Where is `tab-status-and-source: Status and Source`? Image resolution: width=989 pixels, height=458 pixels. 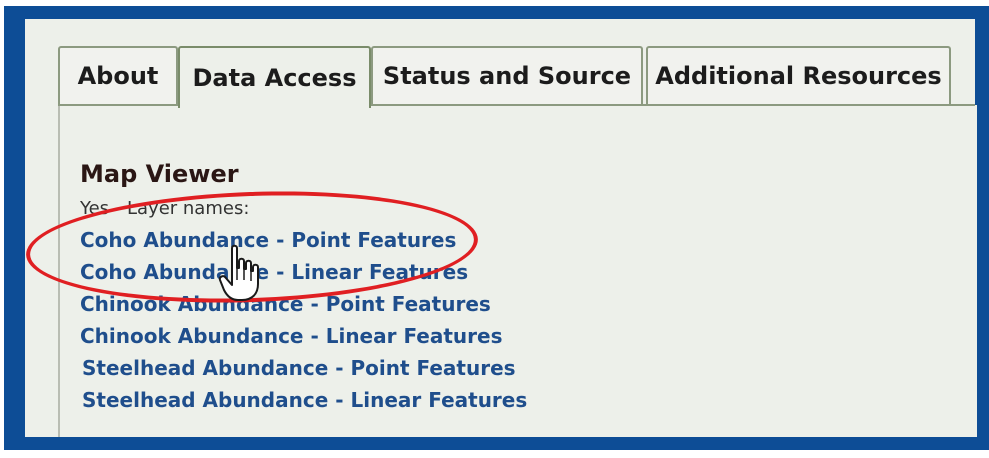 tab-status-and-source: Status and Source is located at coordinates (507, 75).